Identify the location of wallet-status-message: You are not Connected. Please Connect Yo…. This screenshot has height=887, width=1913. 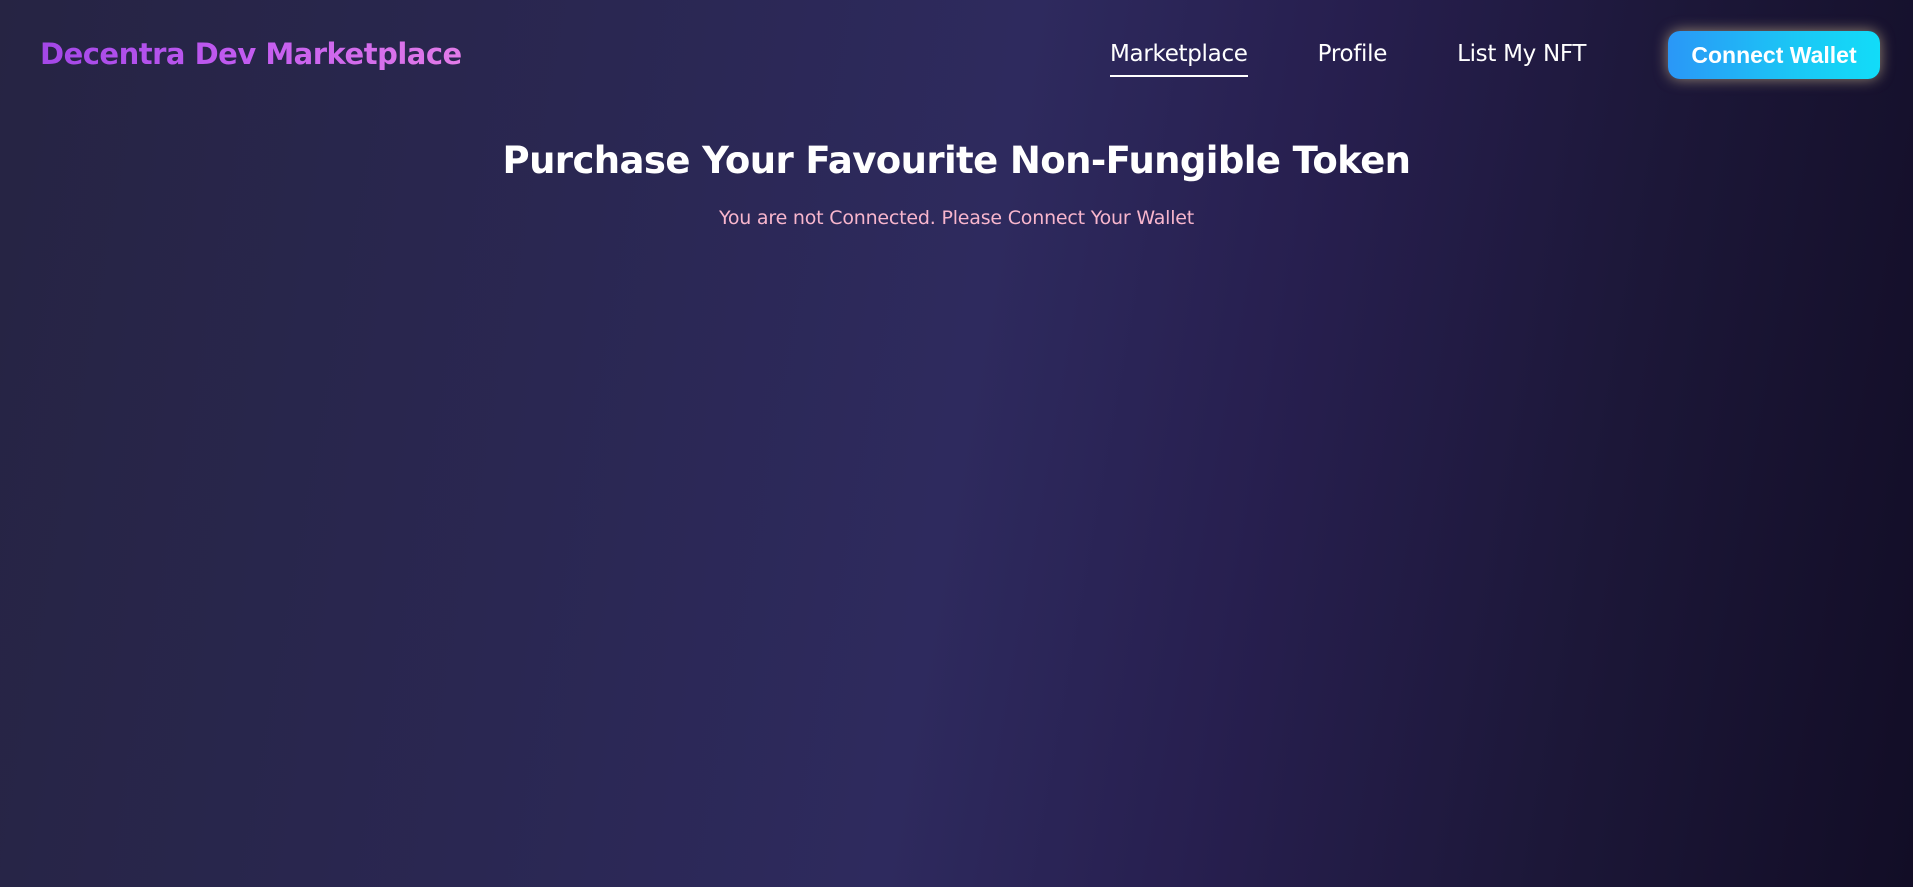
(956, 218).